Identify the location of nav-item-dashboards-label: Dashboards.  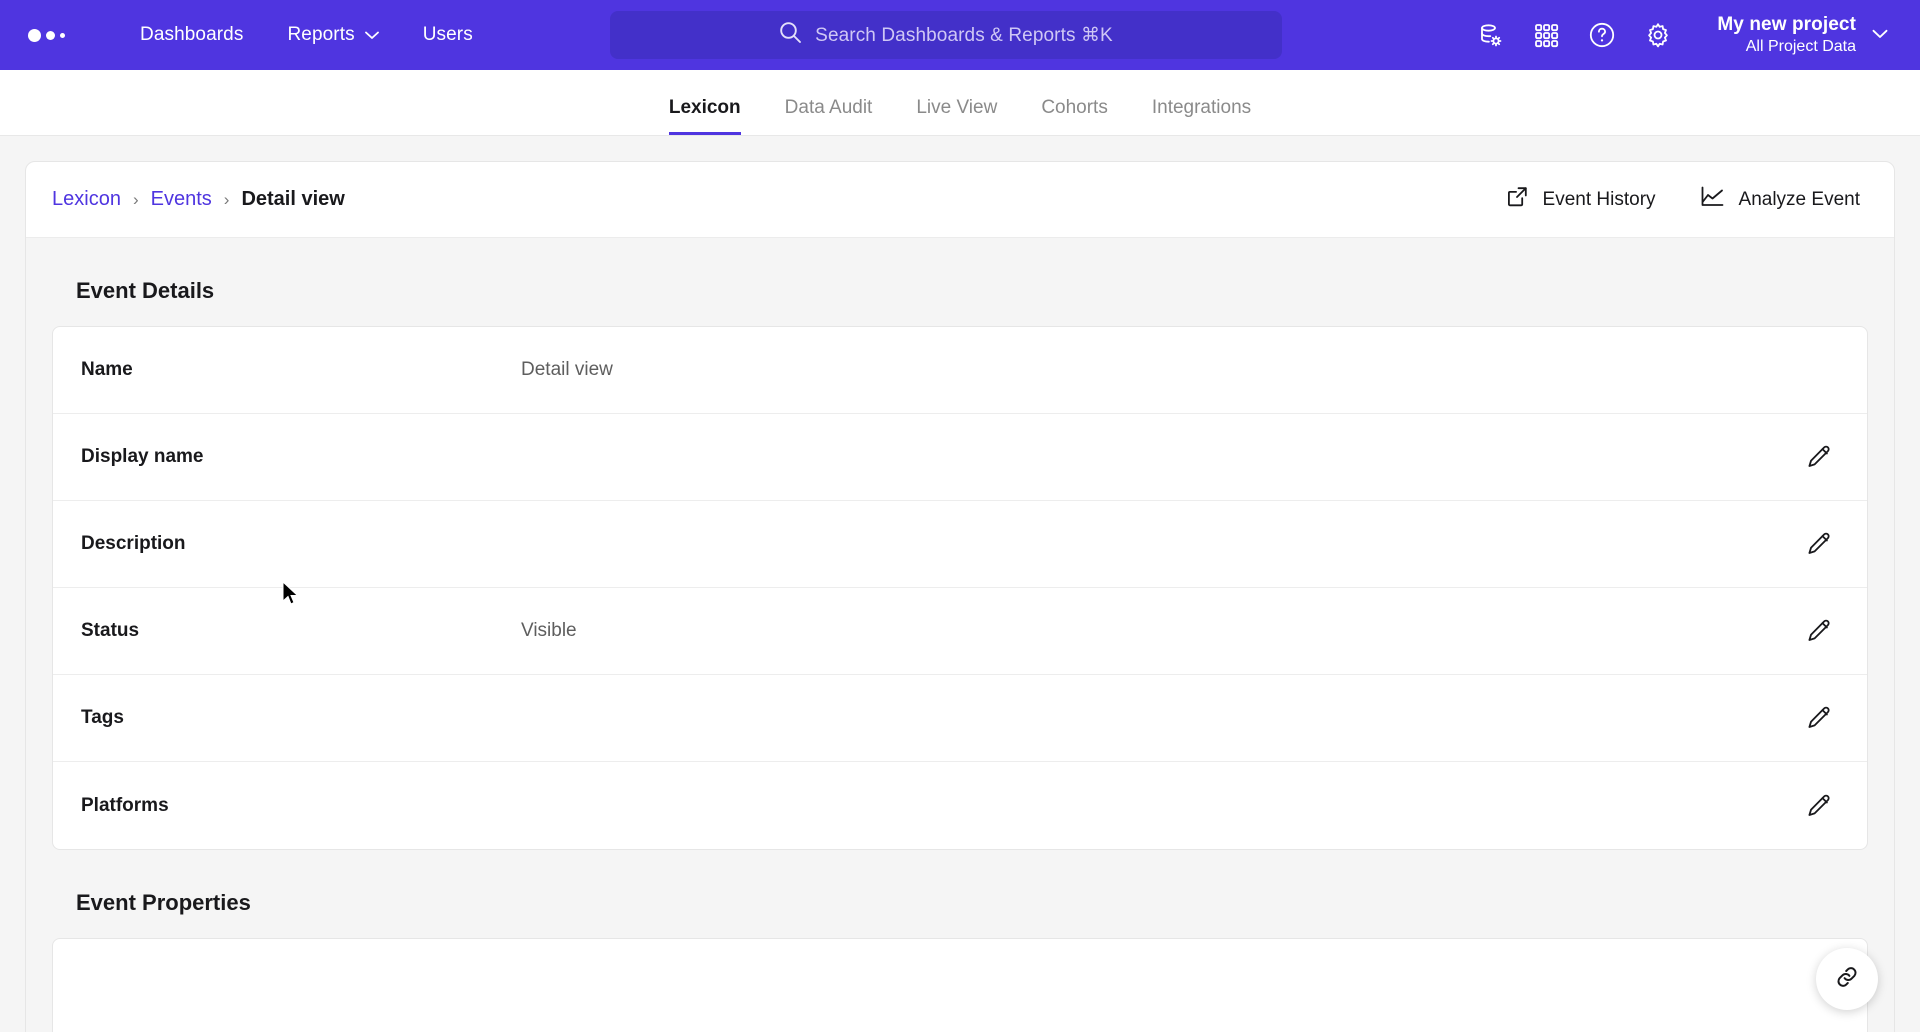
(192, 34).